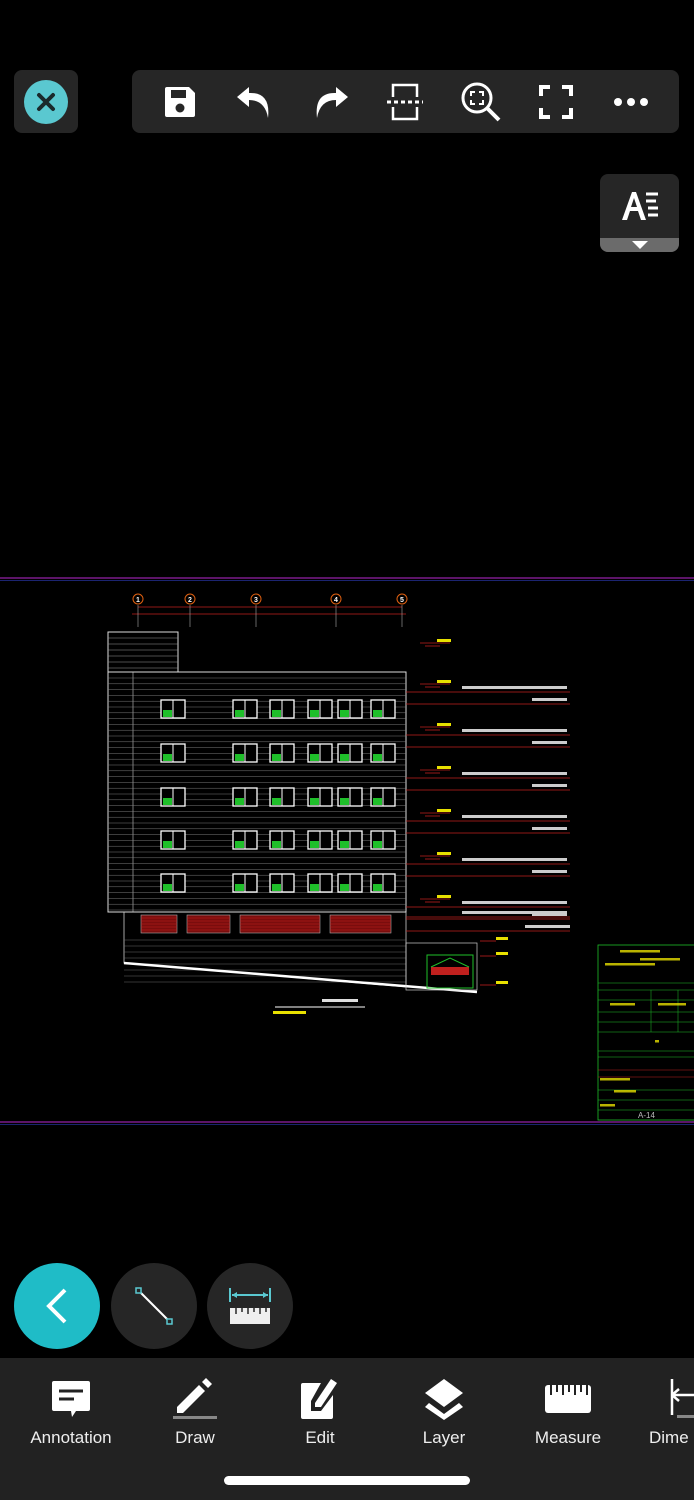 Image resolution: width=694 pixels, height=1500 pixels. I want to click on grid-label: 2, so click(190, 600).